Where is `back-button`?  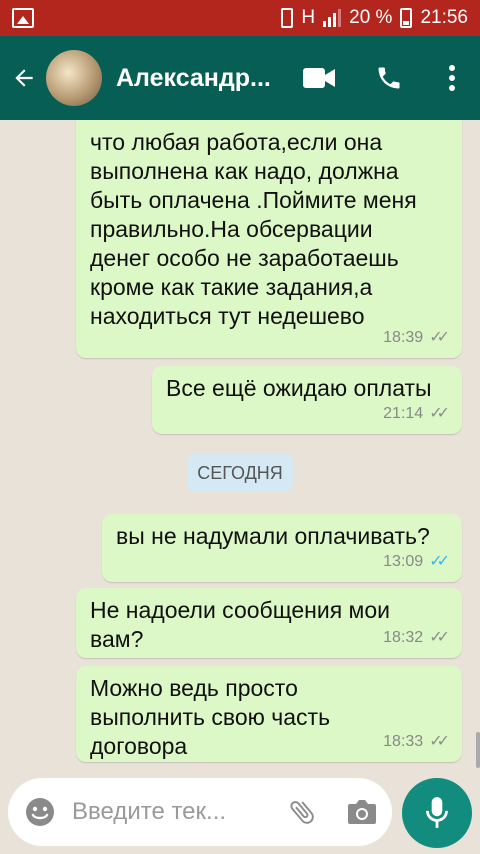
back-button is located at coordinates (24, 78).